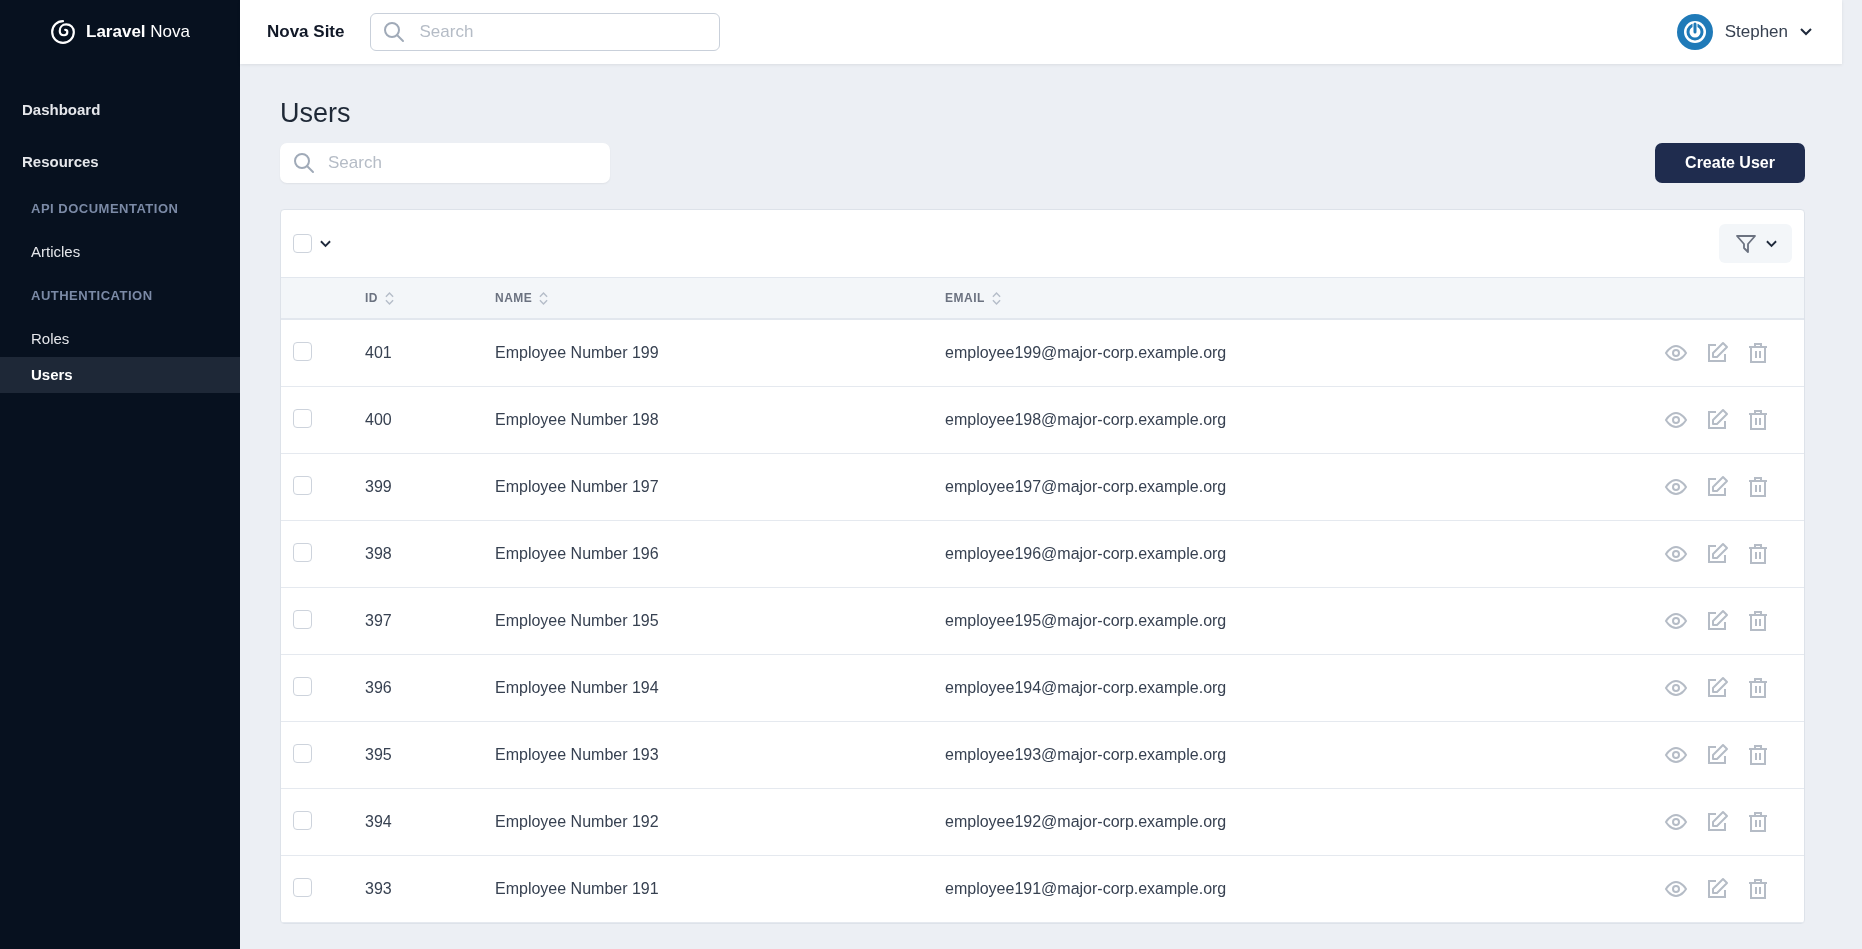 Image resolution: width=1862 pixels, height=949 pixels. What do you see at coordinates (302, 243) in the screenshot?
I see `select-all-checkbox` at bounding box center [302, 243].